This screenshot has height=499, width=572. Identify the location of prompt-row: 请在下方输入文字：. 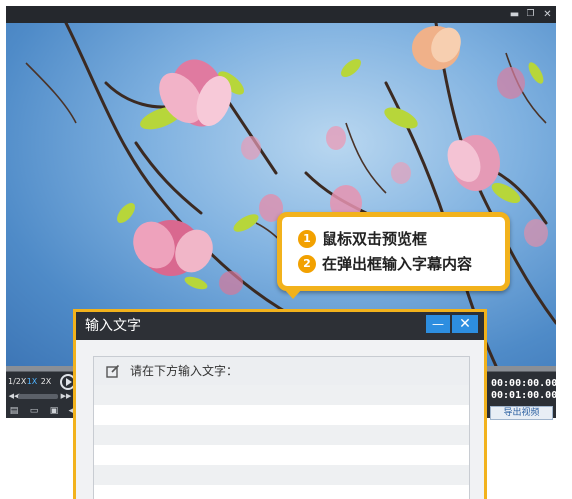
(281, 371).